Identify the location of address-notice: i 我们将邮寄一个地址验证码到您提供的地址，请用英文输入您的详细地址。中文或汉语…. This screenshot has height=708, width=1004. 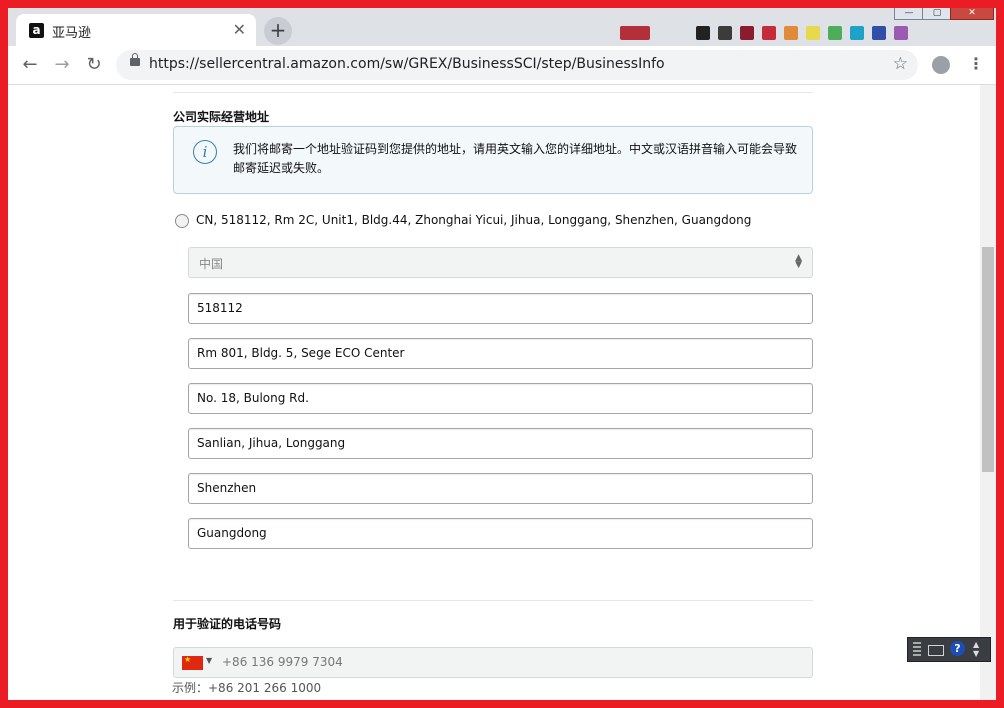
(493, 160).